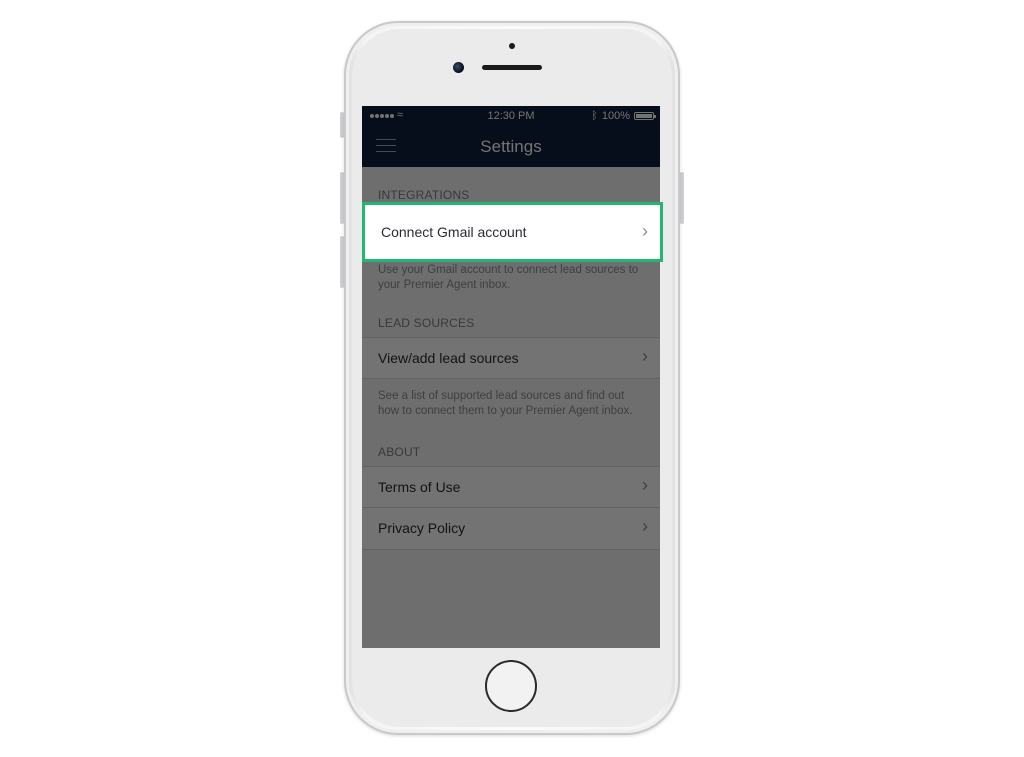 The width and height of the screenshot is (1024, 757). I want to click on row-label: Privacy Policy, so click(422, 528).